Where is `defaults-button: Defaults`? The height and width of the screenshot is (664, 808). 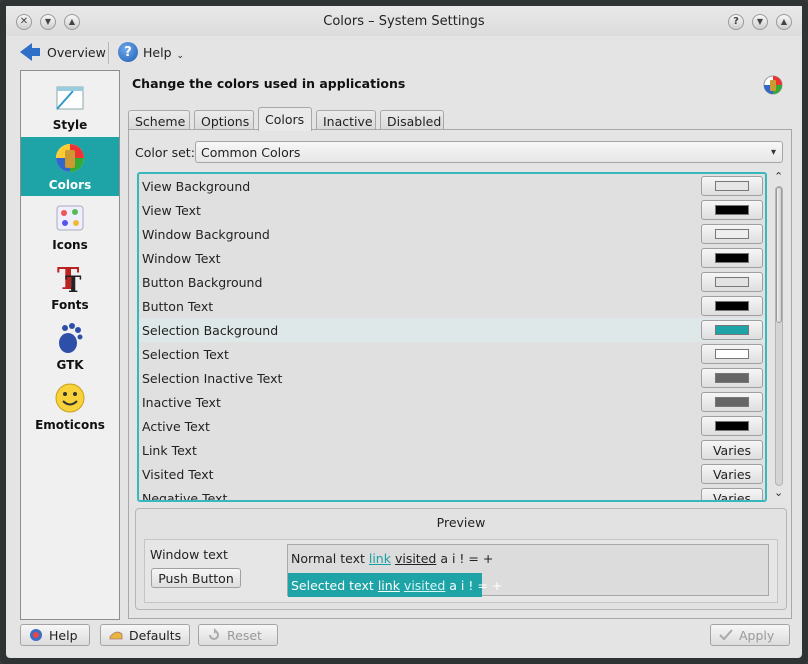
defaults-button: Defaults is located at coordinates (145, 635).